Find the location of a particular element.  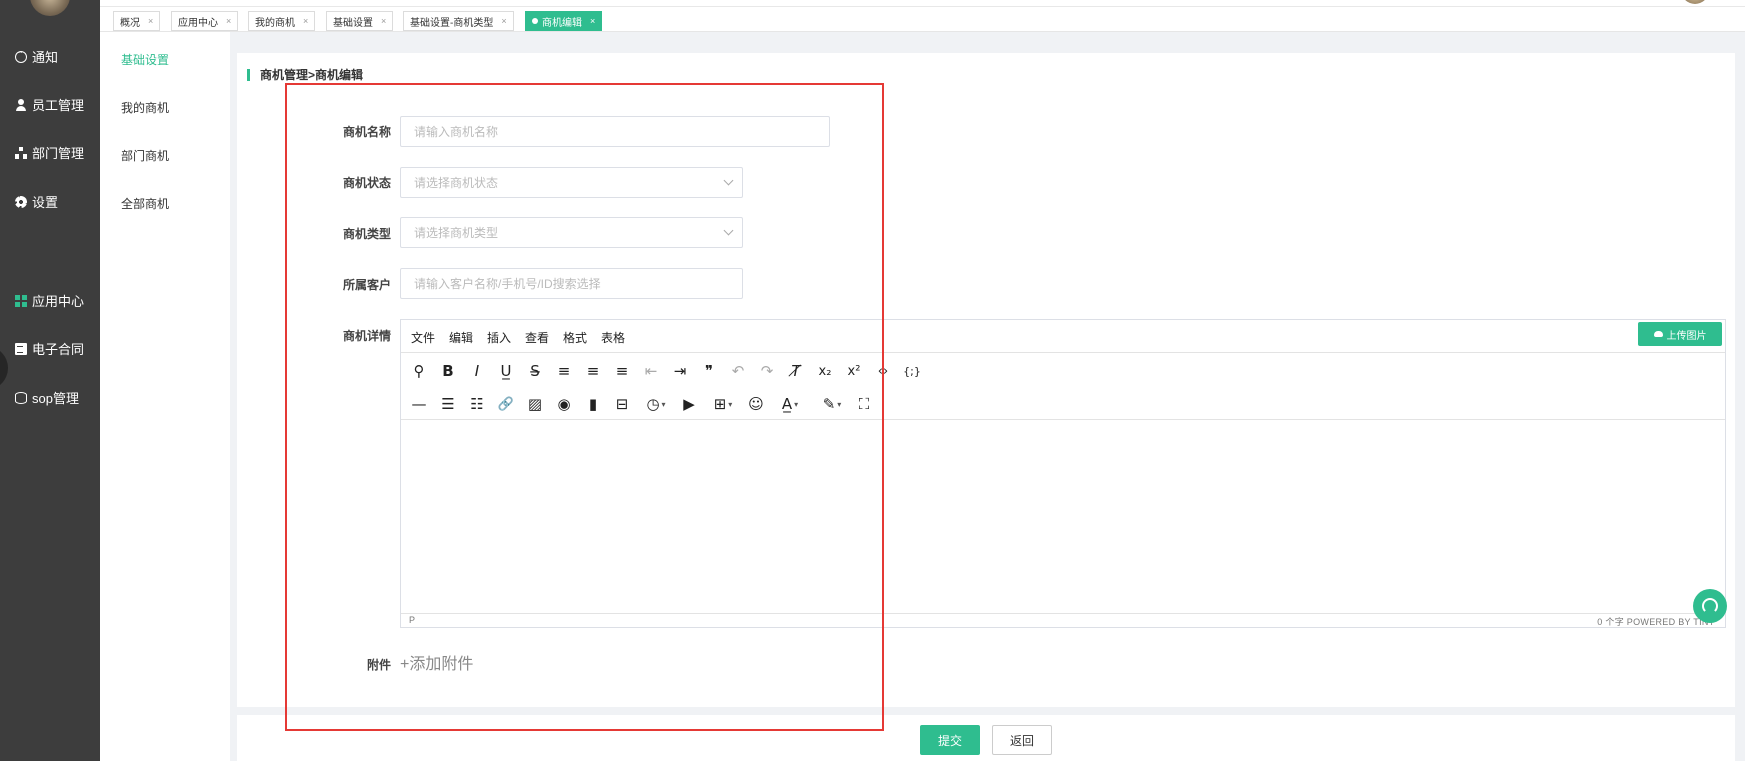

sidebar-item-settings: 设置 is located at coordinates (36, 201).